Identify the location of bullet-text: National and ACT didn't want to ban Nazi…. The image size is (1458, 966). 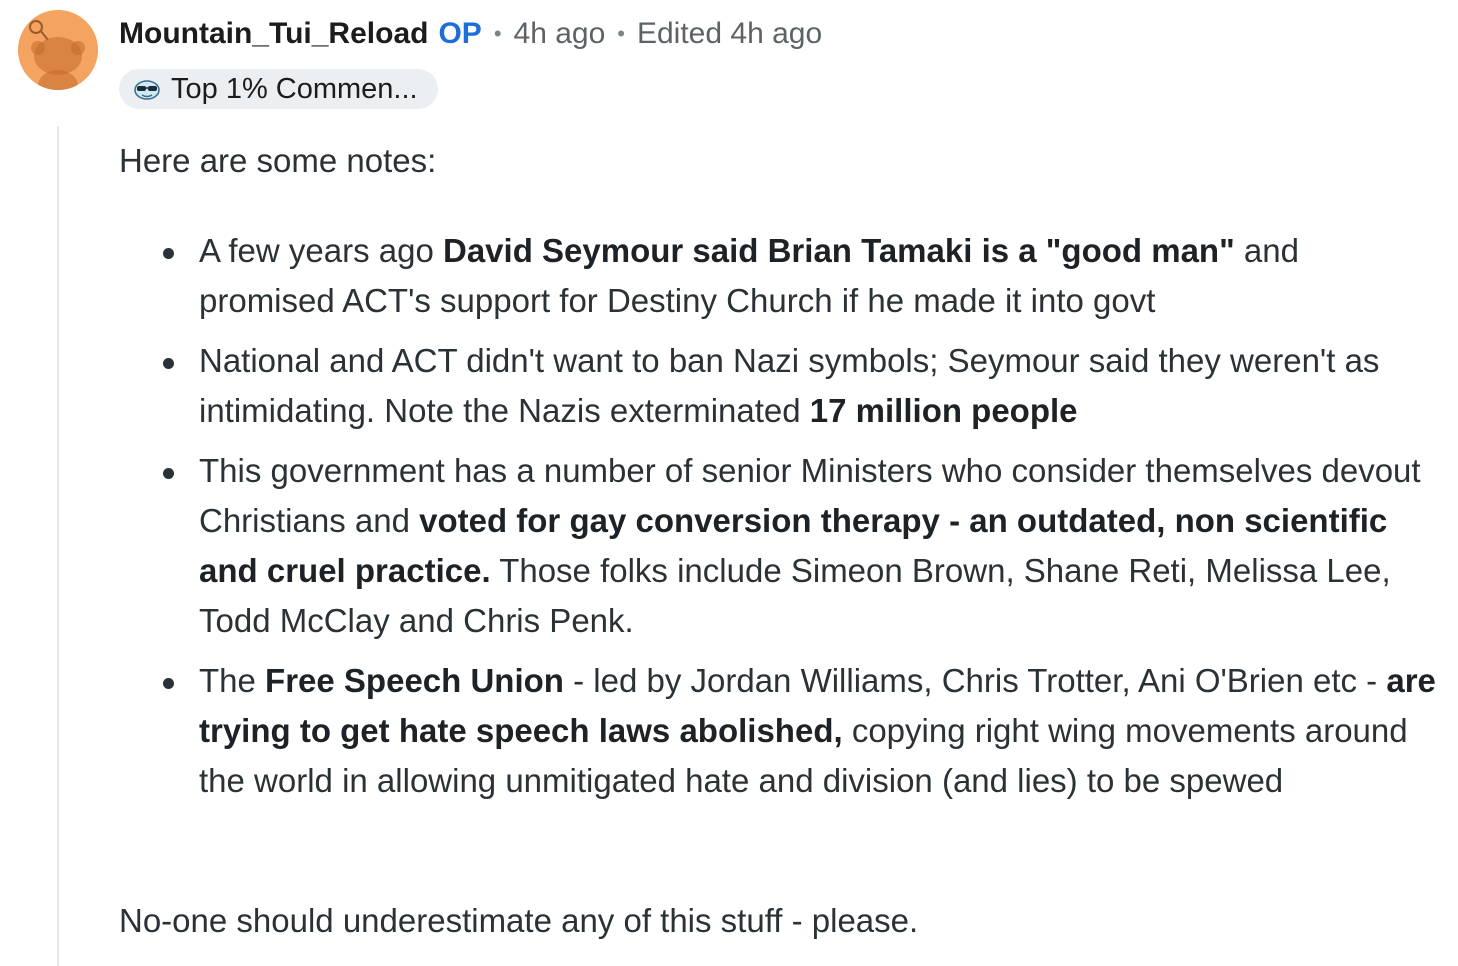
(789, 385).